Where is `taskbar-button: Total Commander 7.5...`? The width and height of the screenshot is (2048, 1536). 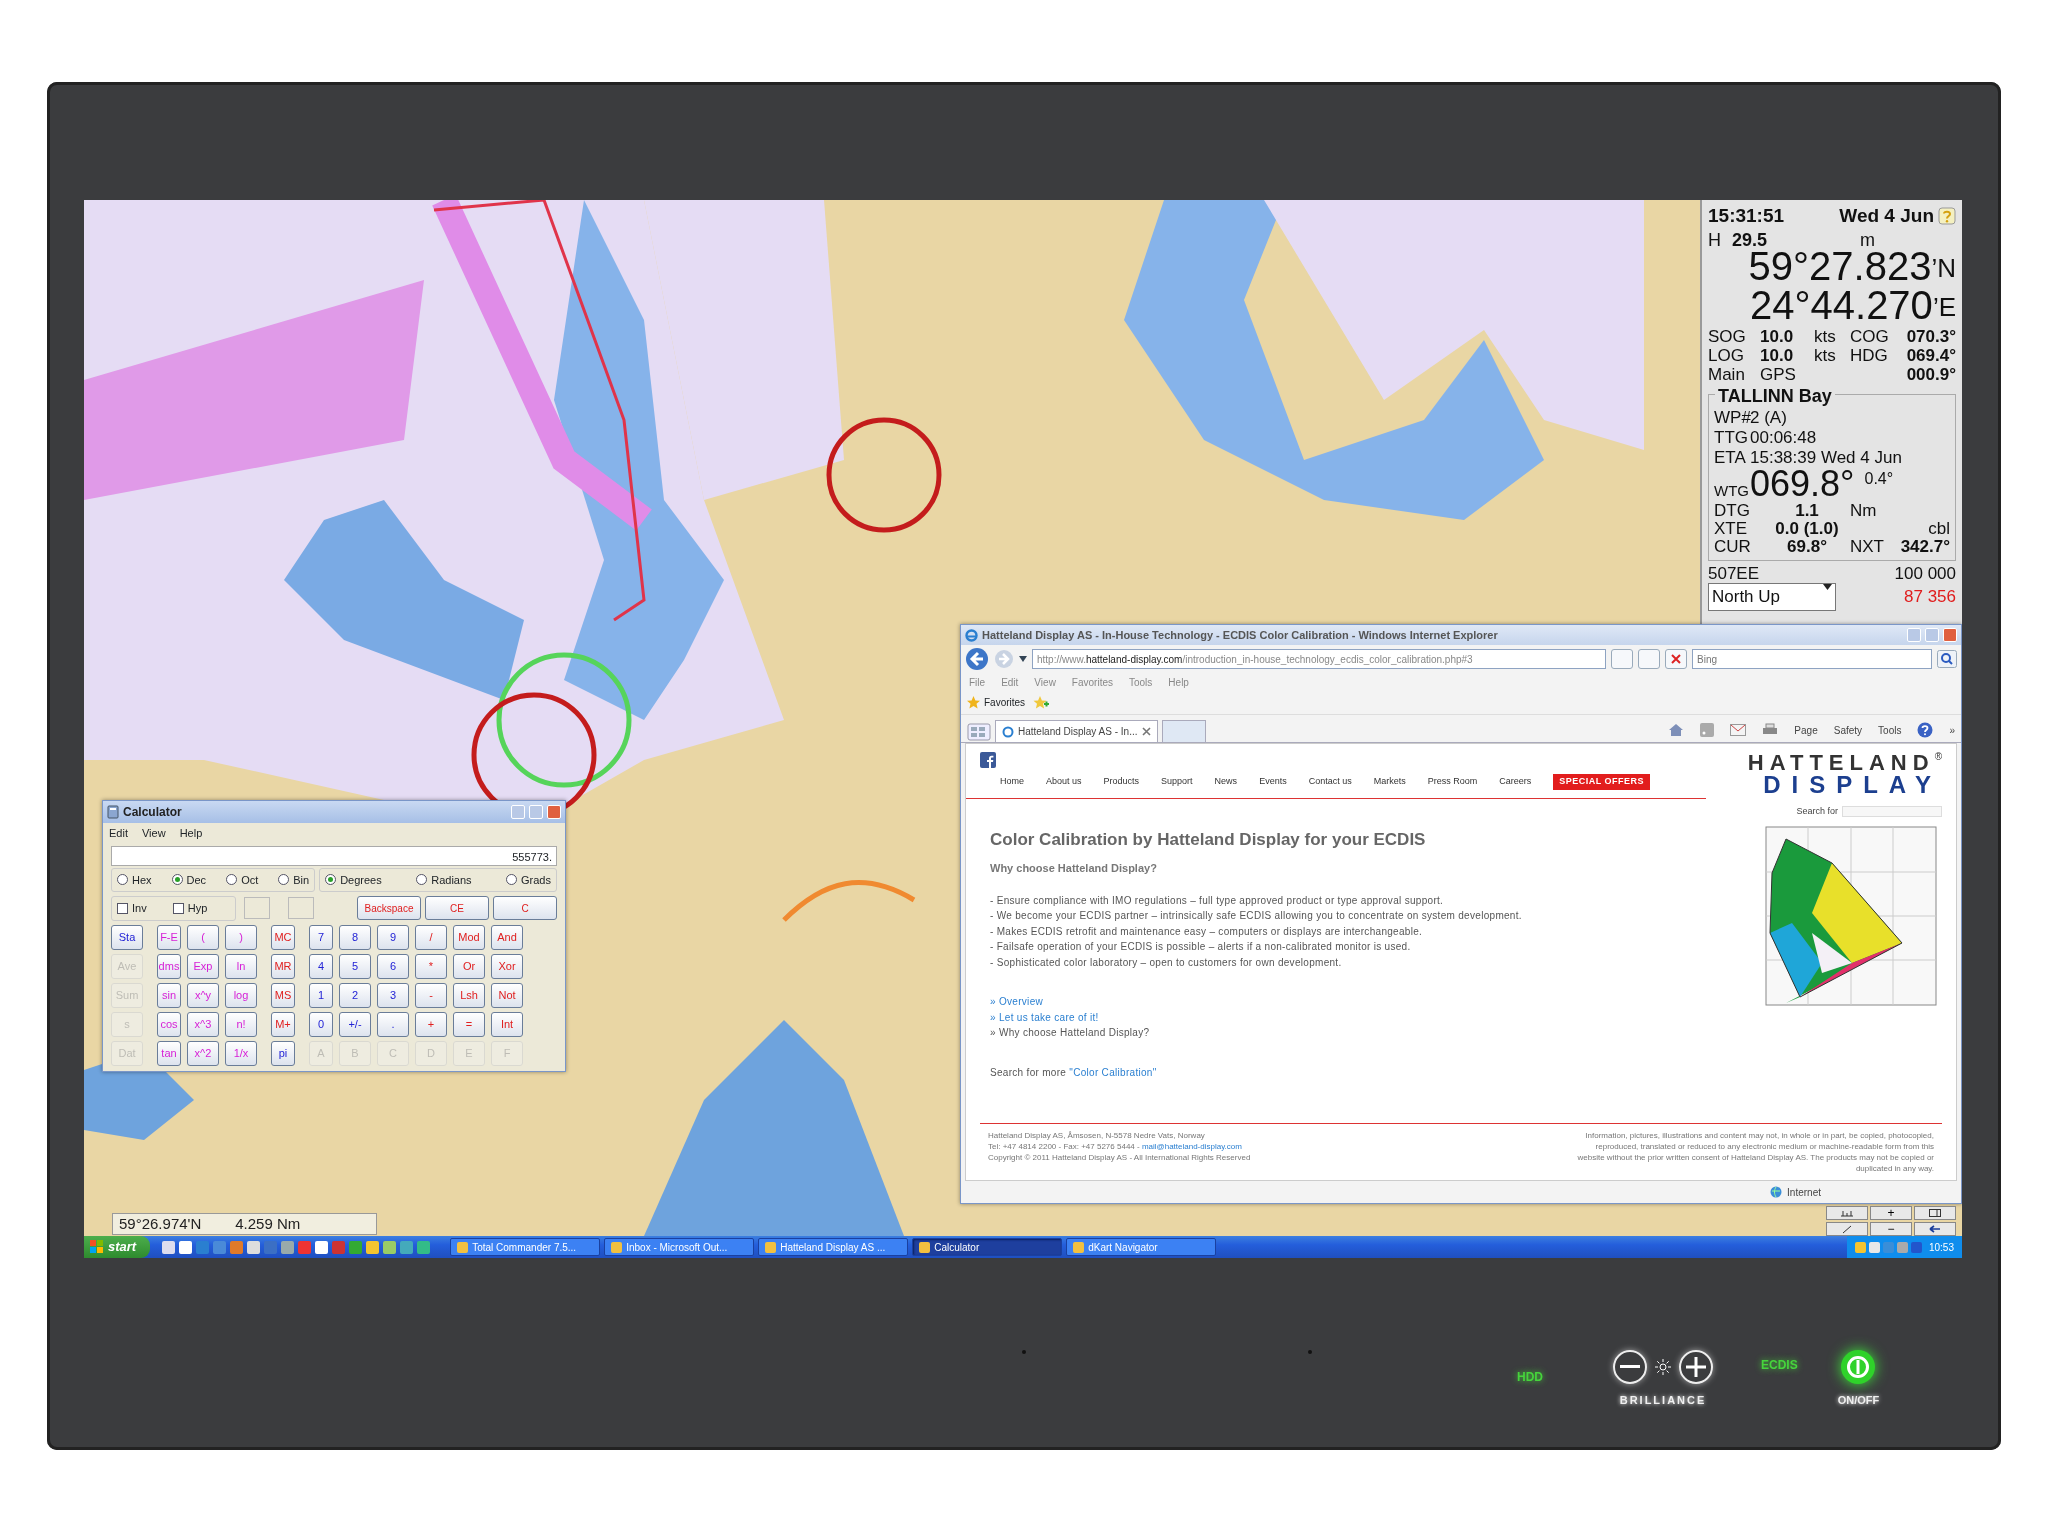 taskbar-button: Total Commander 7.5... is located at coordinates (525, 1247).